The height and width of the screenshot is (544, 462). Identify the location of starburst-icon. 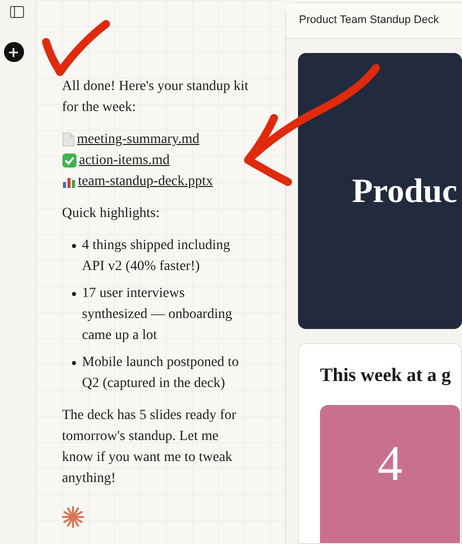
(73, 517).